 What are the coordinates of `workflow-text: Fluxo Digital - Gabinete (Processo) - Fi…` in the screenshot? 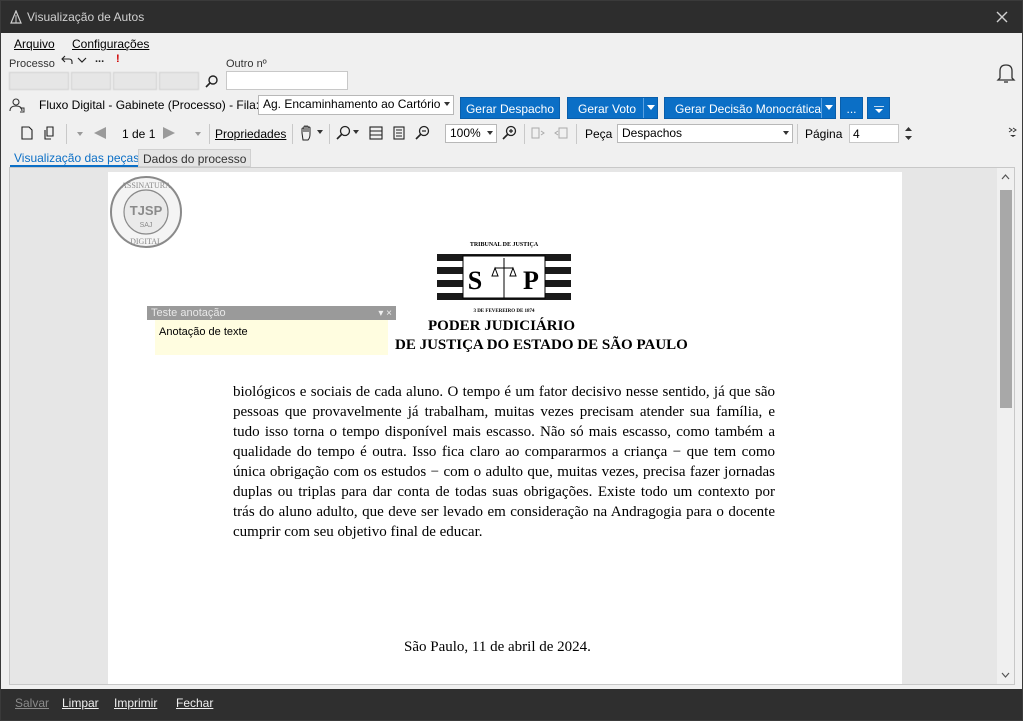 It's located at (149, 105).